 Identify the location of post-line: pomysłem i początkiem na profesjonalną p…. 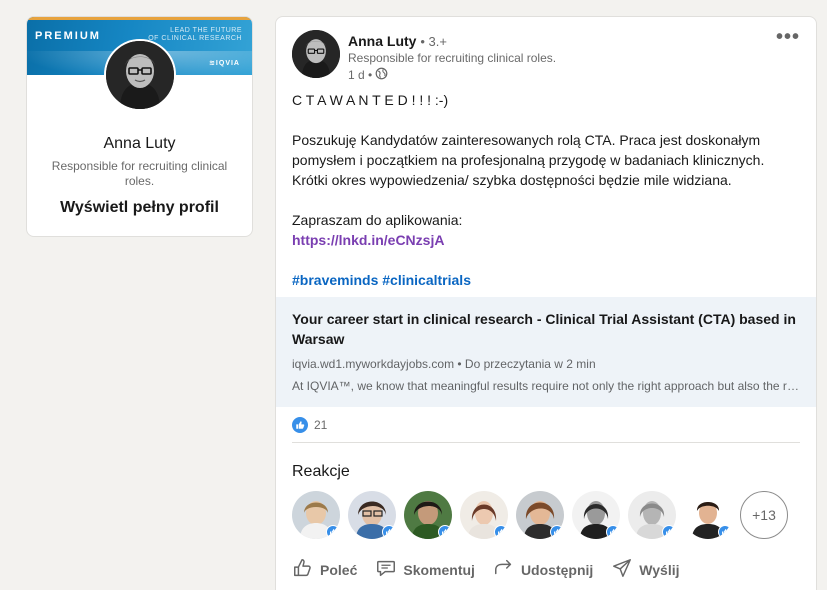
(528, 160).